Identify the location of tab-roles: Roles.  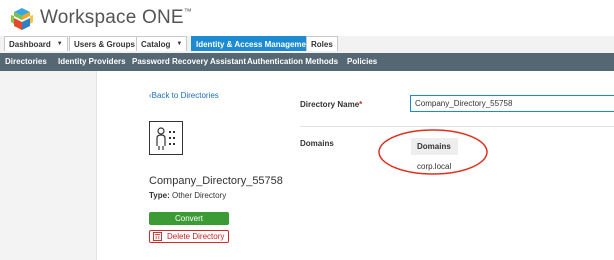
(322, 43).